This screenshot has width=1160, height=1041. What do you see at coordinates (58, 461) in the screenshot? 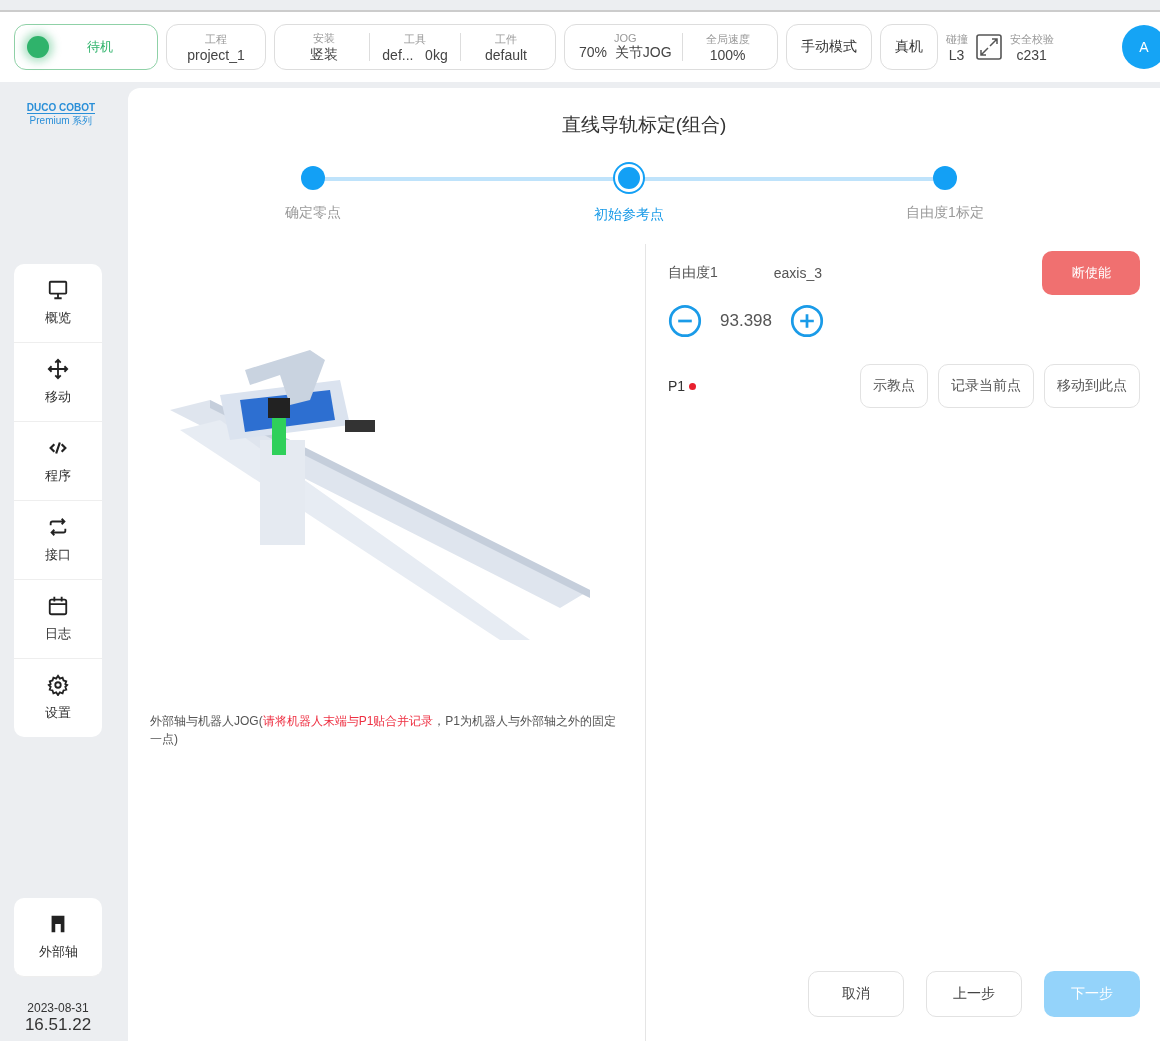
I see `nav-item: 程序` at bounding box center [58, 461].